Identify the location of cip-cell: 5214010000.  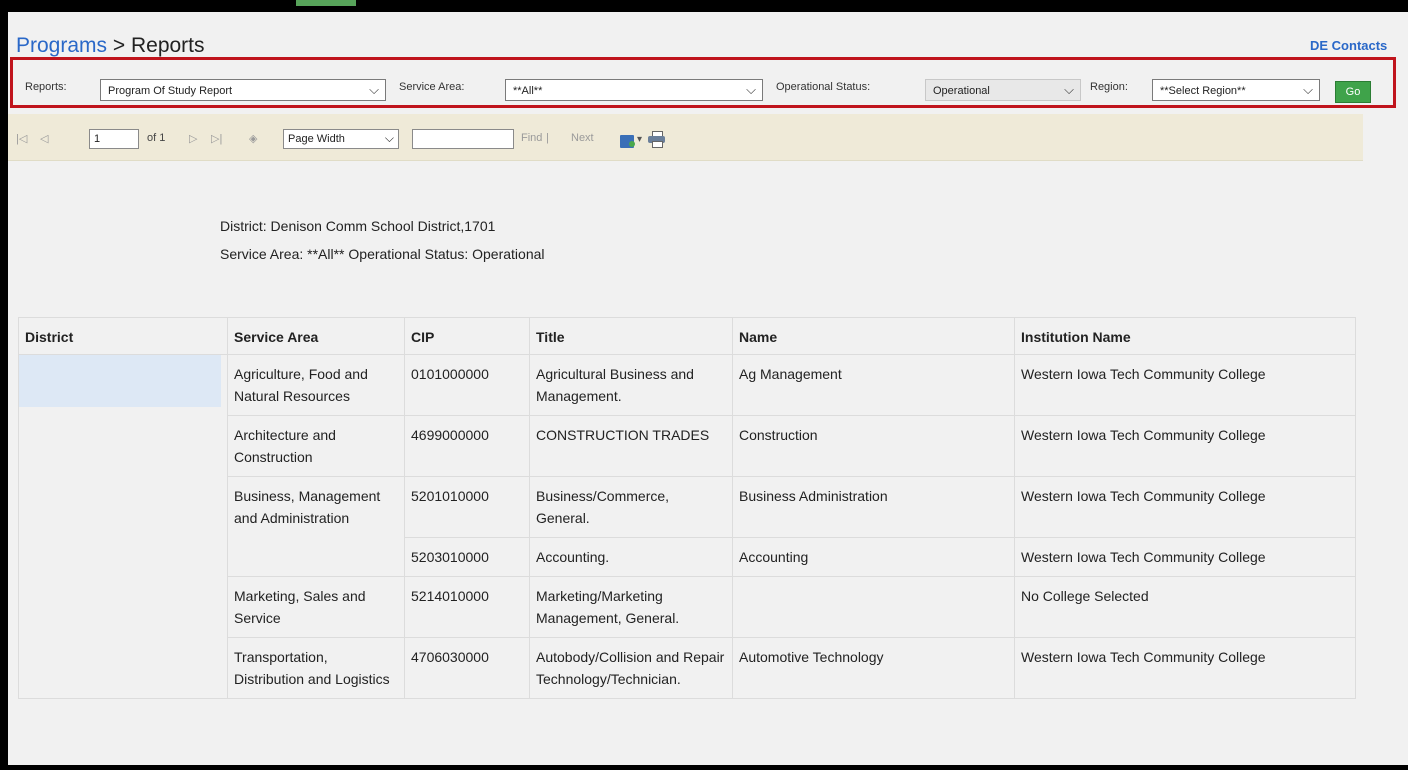
(467, 607).